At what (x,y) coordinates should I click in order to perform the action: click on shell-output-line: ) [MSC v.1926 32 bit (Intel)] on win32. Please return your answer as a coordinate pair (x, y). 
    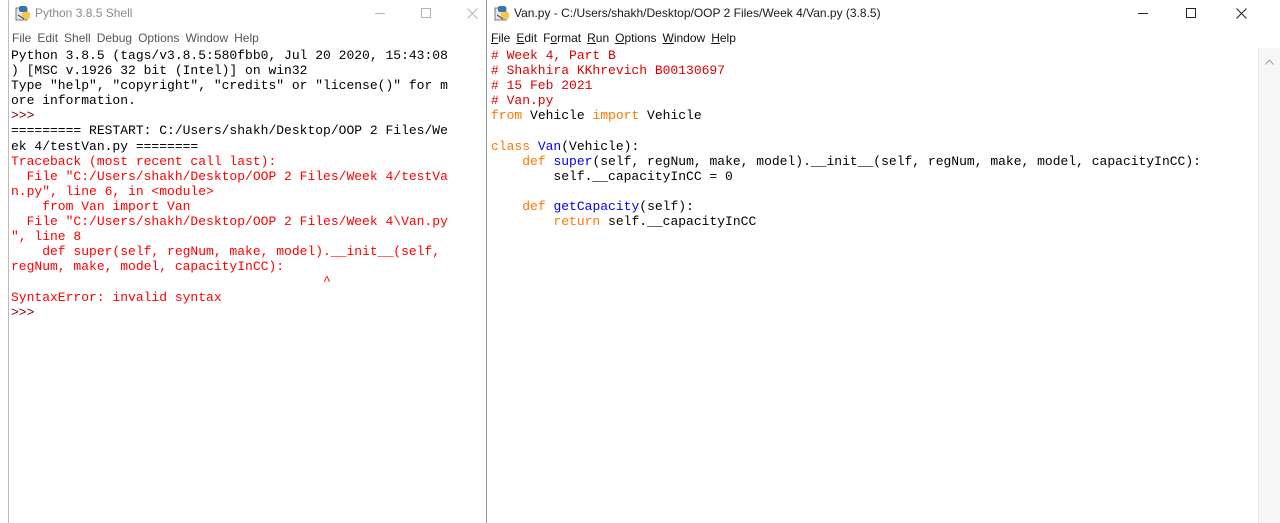
    Looking at the image, I should click on (159, 71).